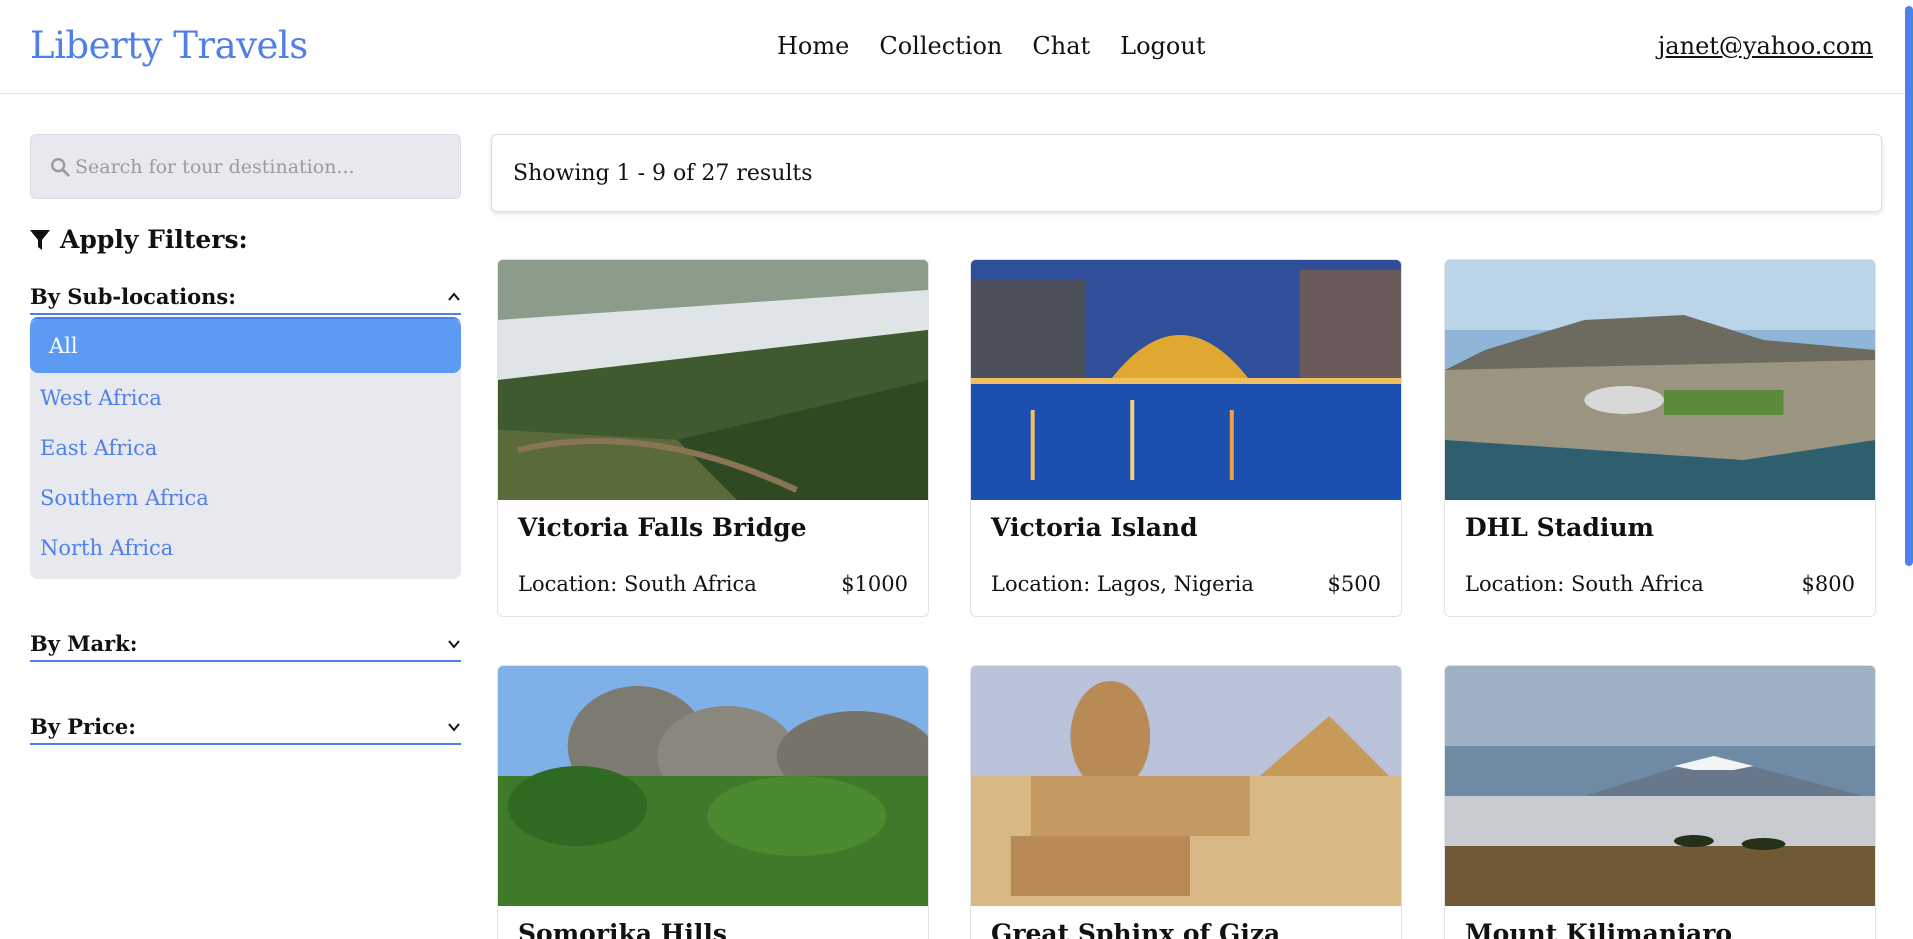 The height and width of the screenshot is (939, 1913). What do you see at coordinates (1354, 584) in the screenshot?
I see `tour-price: $500` at bounding box center [1354, 584].